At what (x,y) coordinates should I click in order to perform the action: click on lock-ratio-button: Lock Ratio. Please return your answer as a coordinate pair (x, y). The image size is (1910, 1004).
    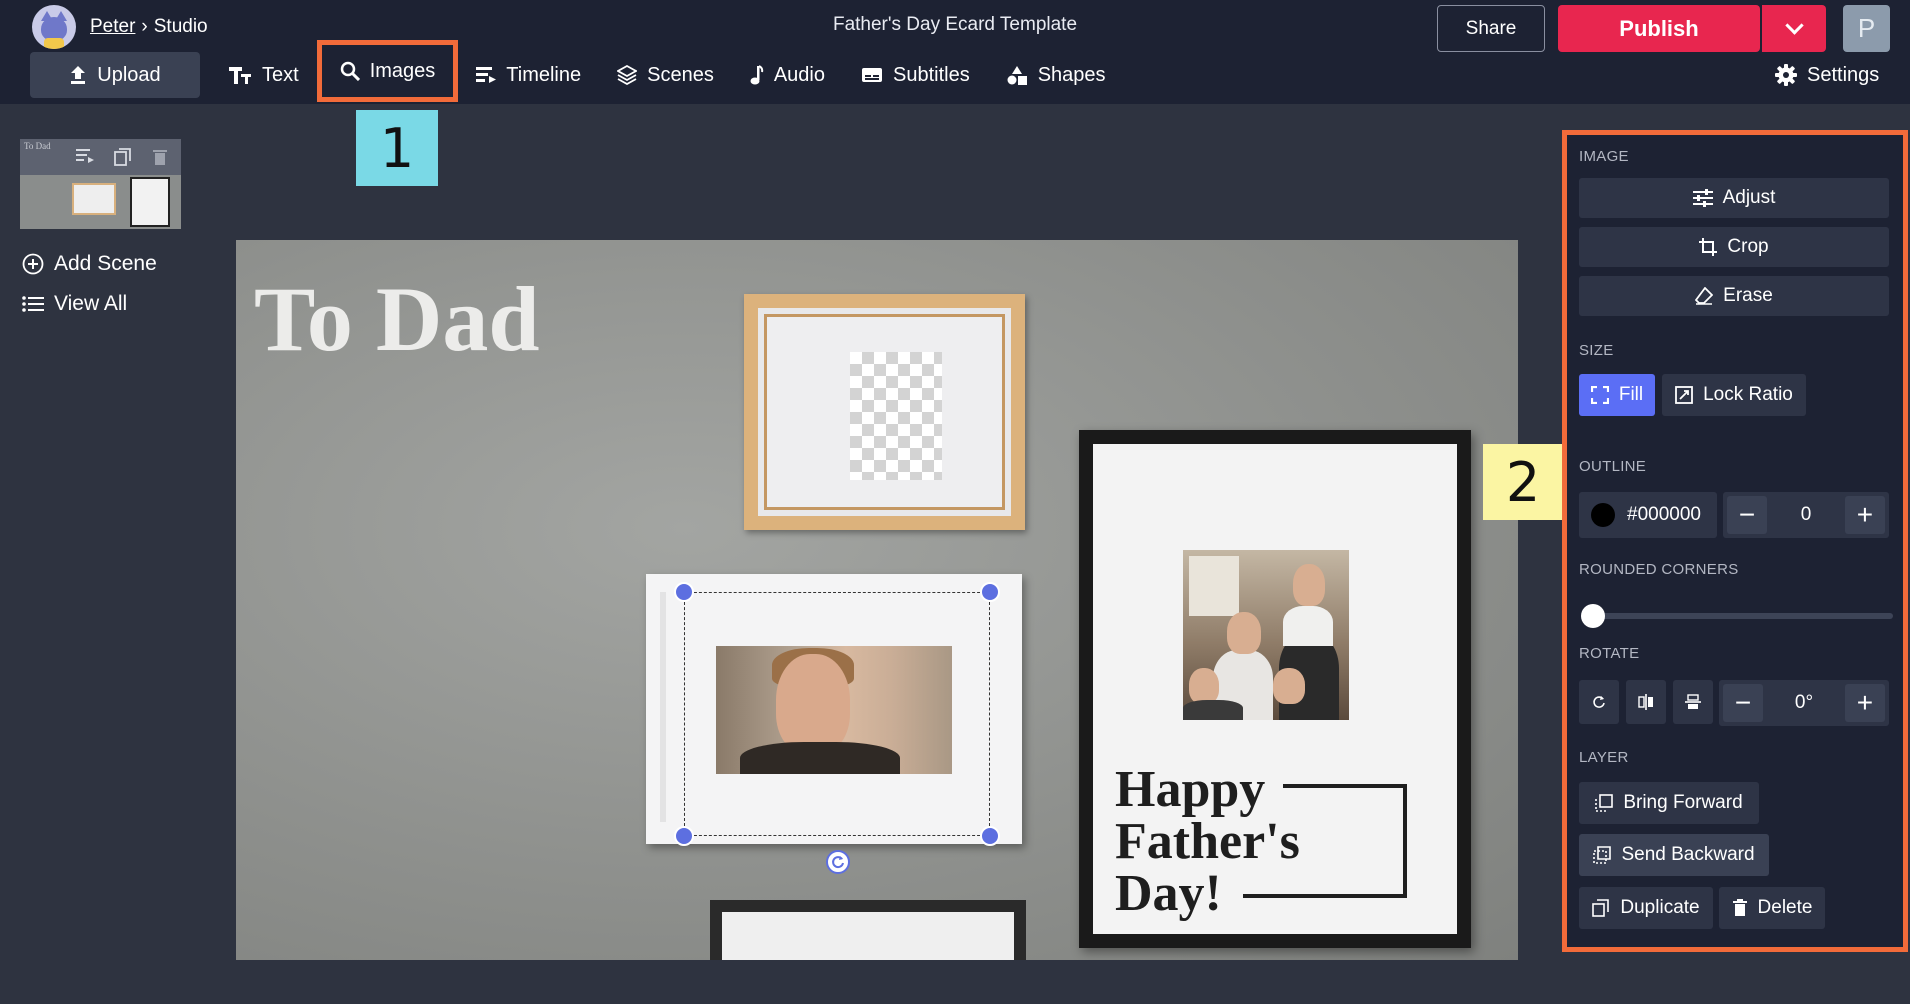
    Looking at the image, I should click on (1734, 395).